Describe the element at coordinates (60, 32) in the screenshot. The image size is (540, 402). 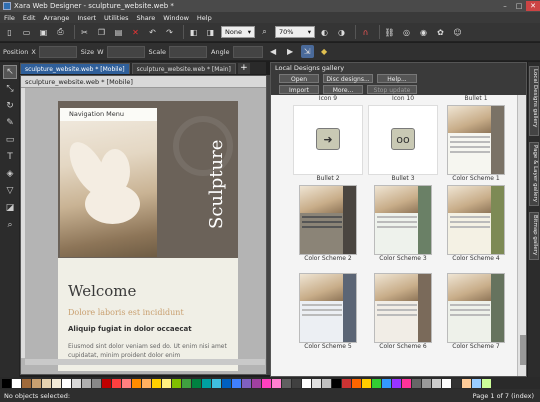
I see `export-icon: ⎙` at that location.